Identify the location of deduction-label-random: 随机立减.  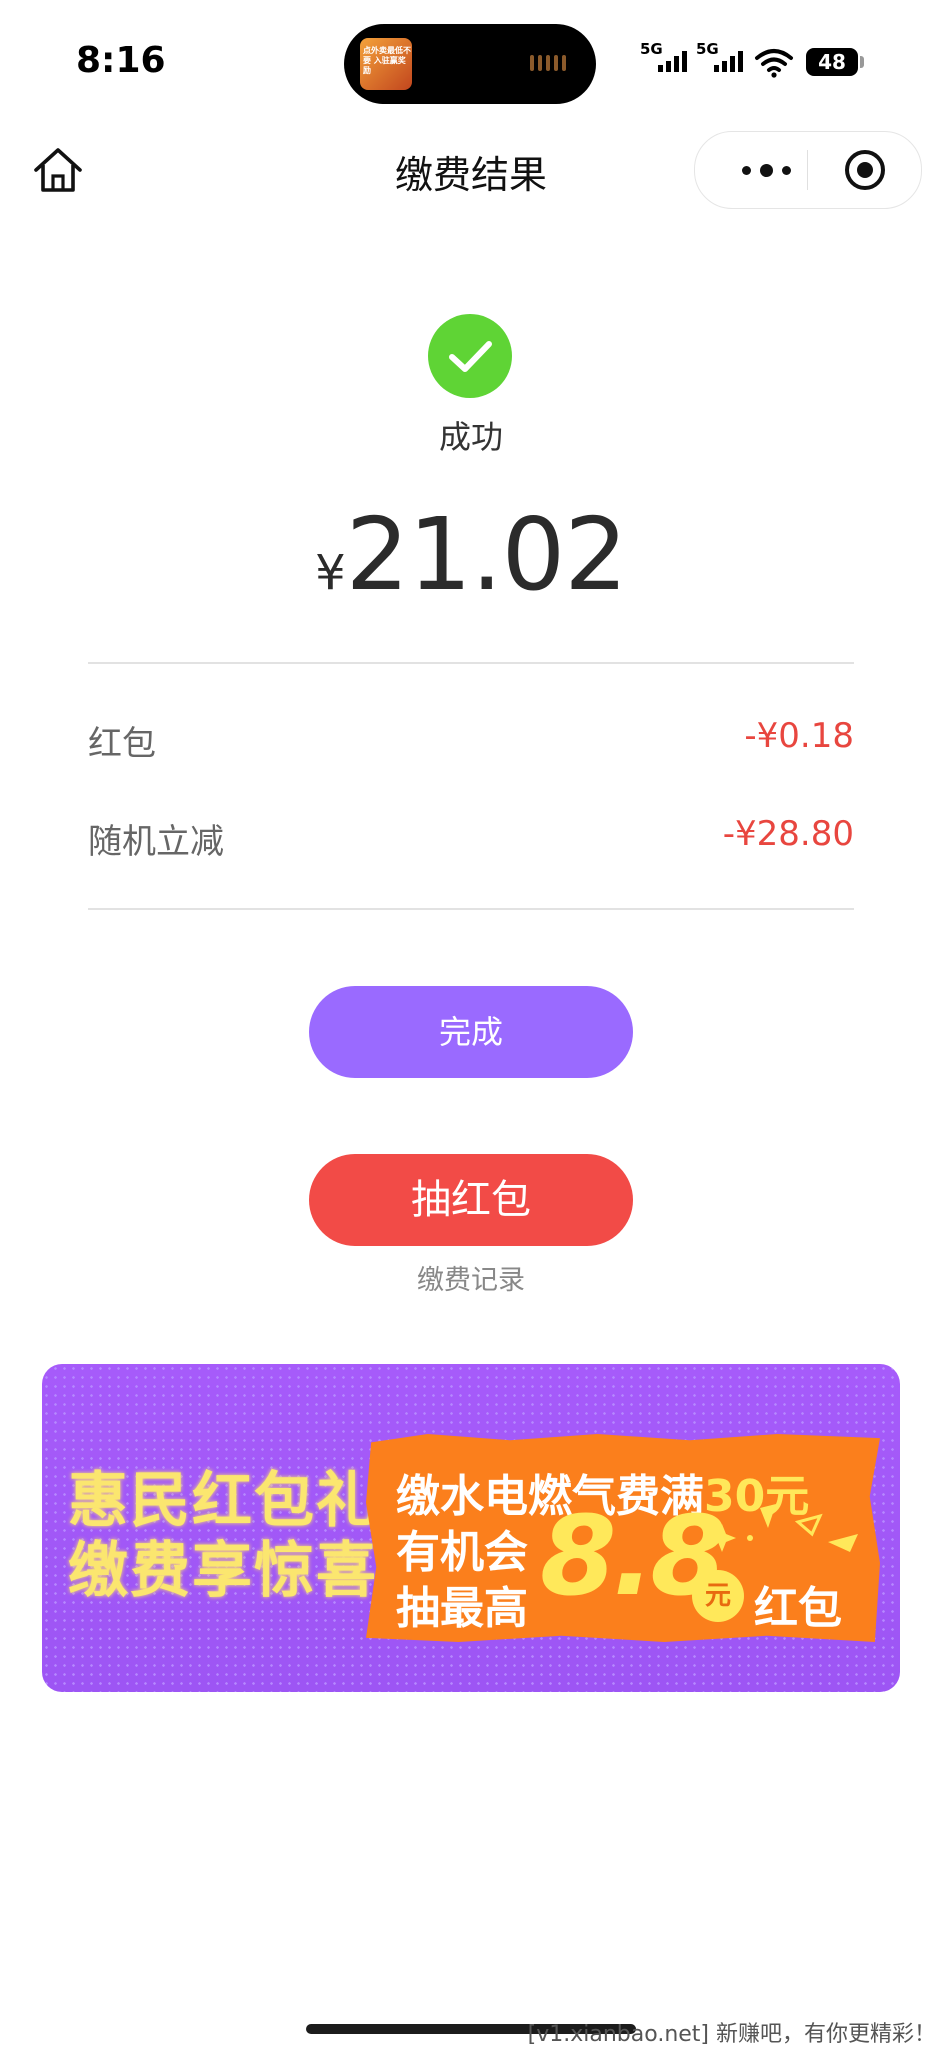
(156, 842).